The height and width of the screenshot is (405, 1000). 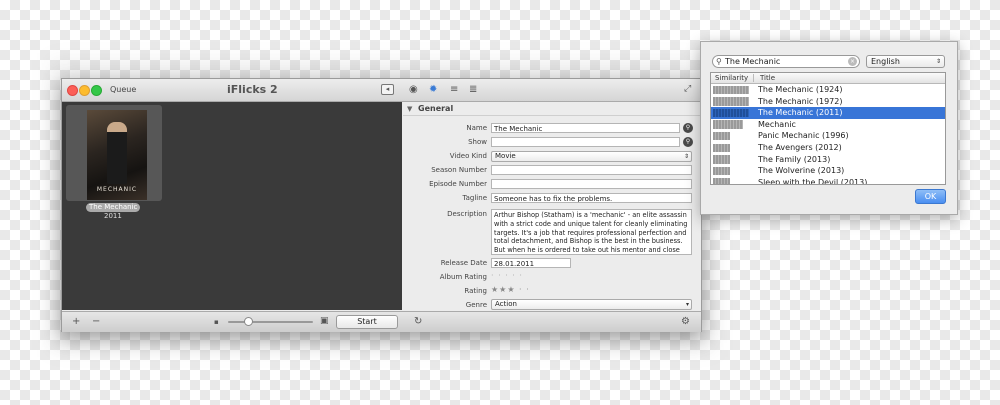 What do you see at coordinates (96, 90) in the screenshot?
I see `zoom-window-button` at bounding box center [96, 90].